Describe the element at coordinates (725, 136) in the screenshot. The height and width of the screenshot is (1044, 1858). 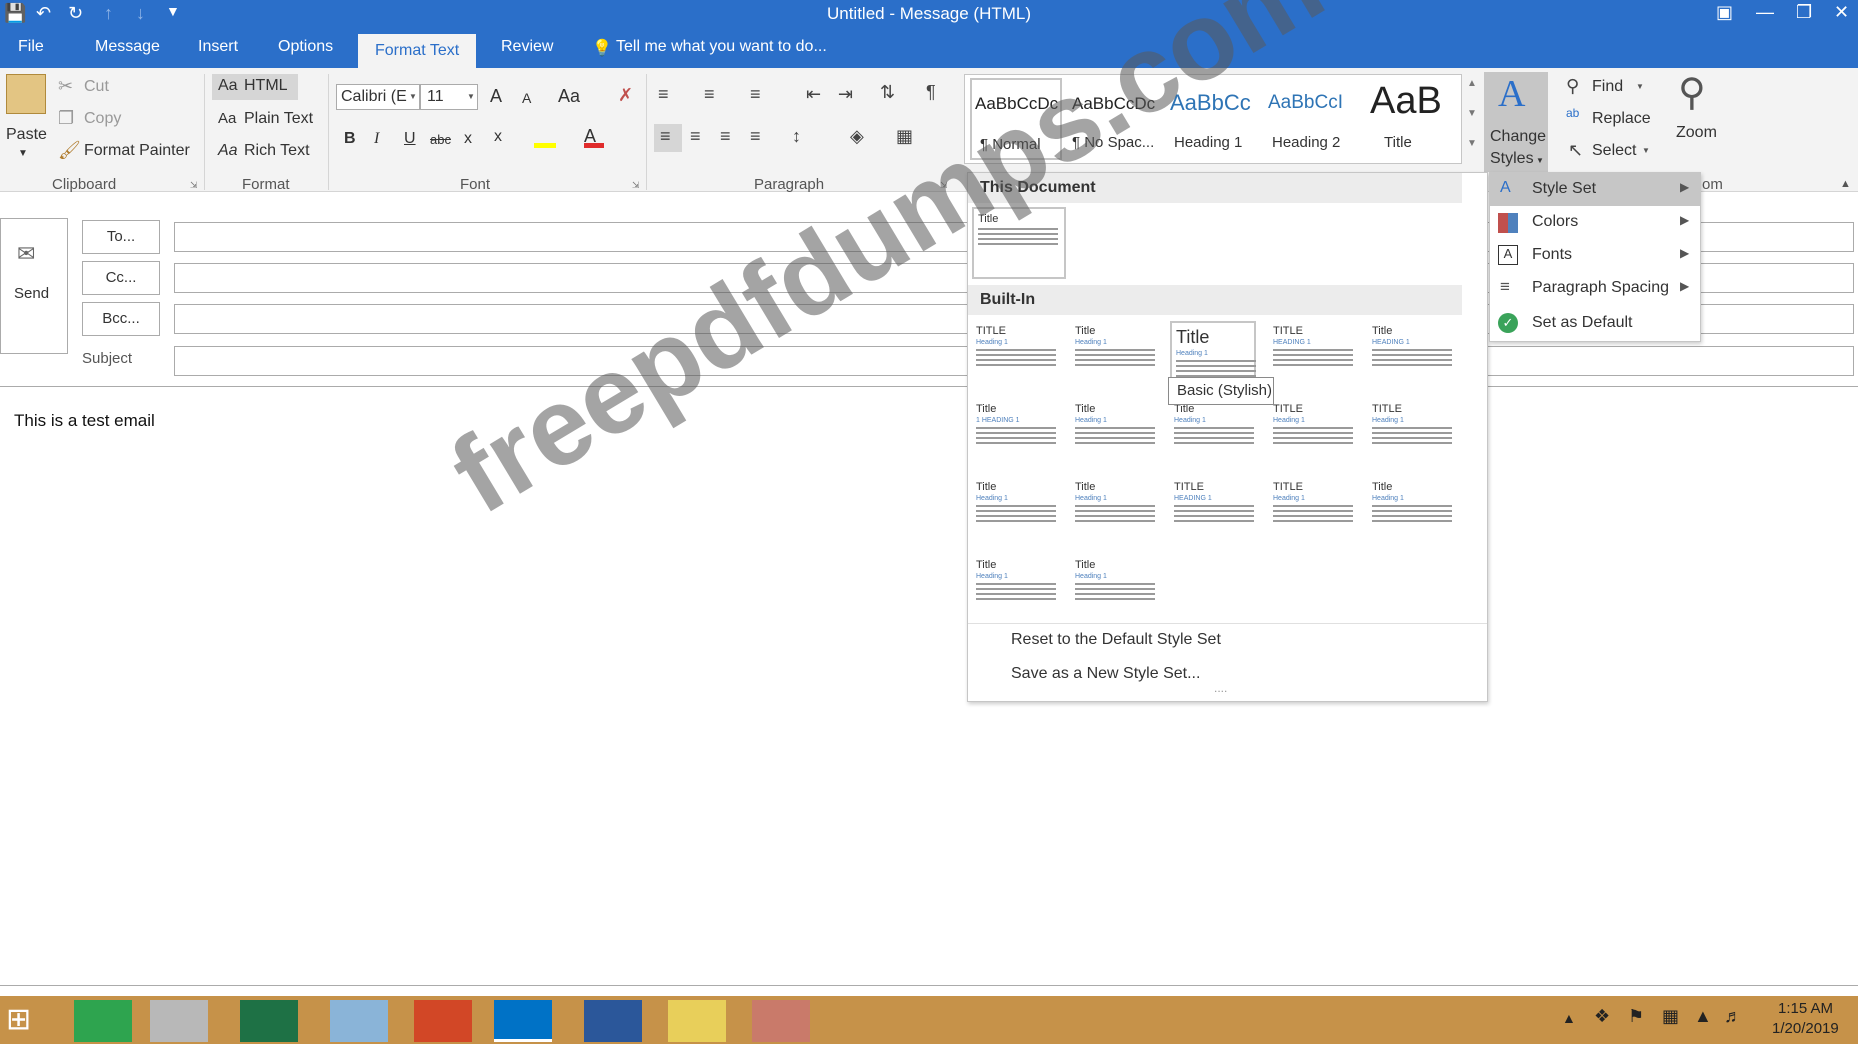
I see `align-right-icon: ≡` at that location.